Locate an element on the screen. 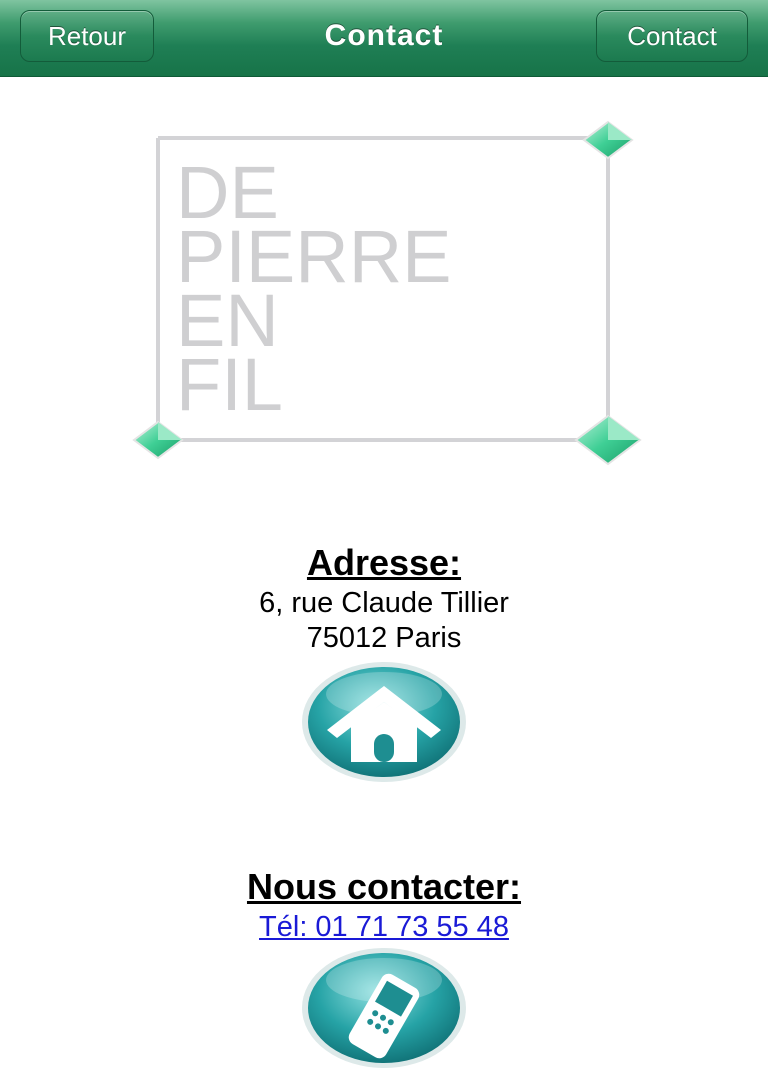 Image resolution: width=768 pixels, height=1070 pixels. call-button is located at coordinates (384, 1008).